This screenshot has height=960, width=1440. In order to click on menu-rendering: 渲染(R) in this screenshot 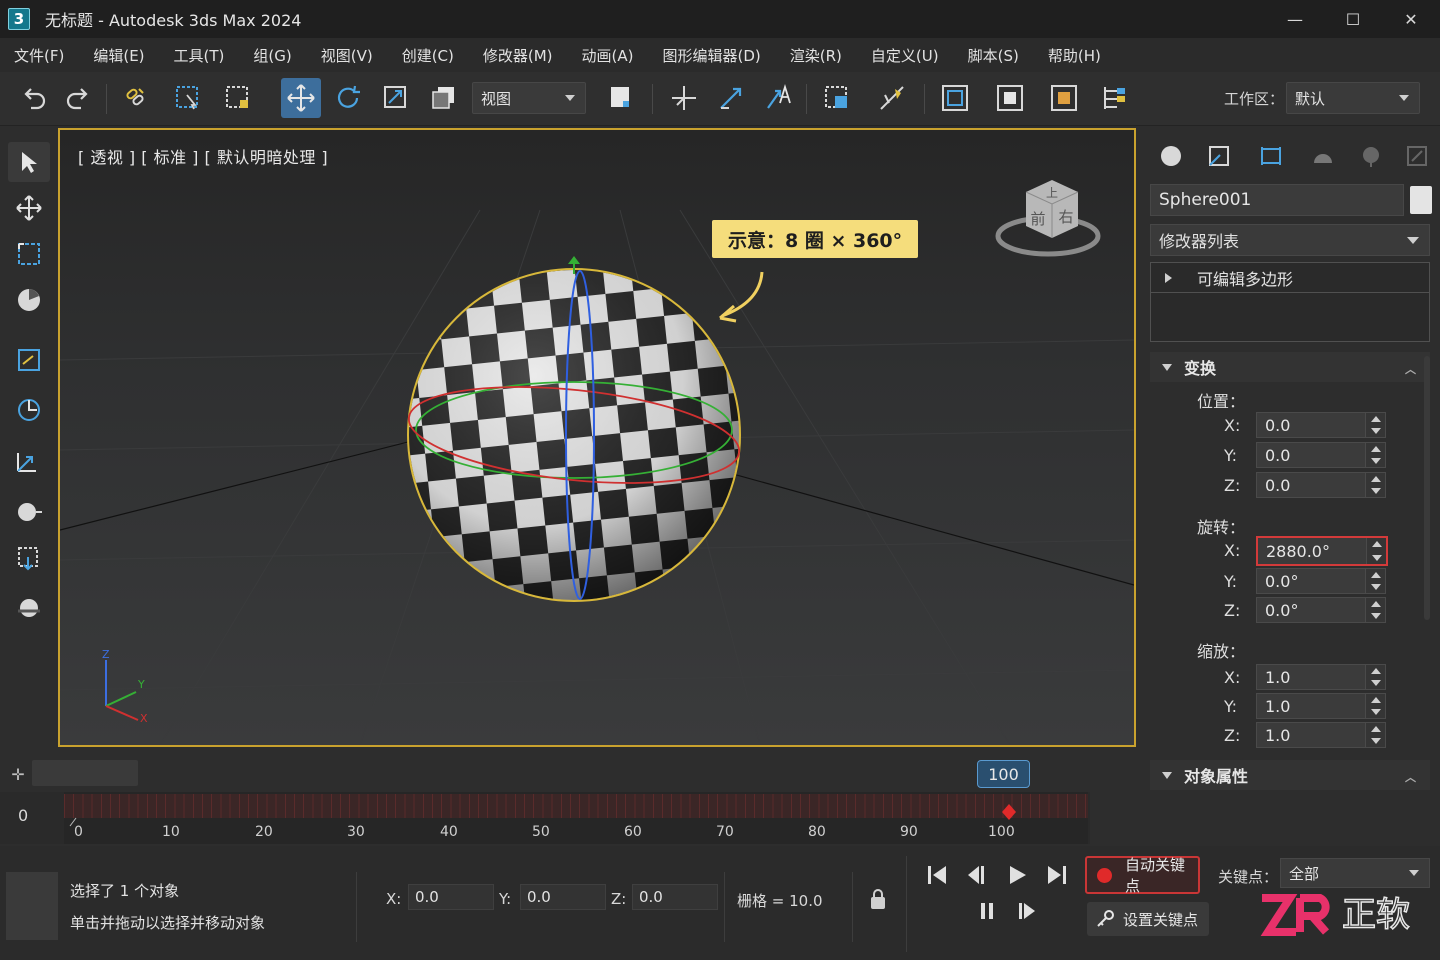, I will do `click(816, 55)`.